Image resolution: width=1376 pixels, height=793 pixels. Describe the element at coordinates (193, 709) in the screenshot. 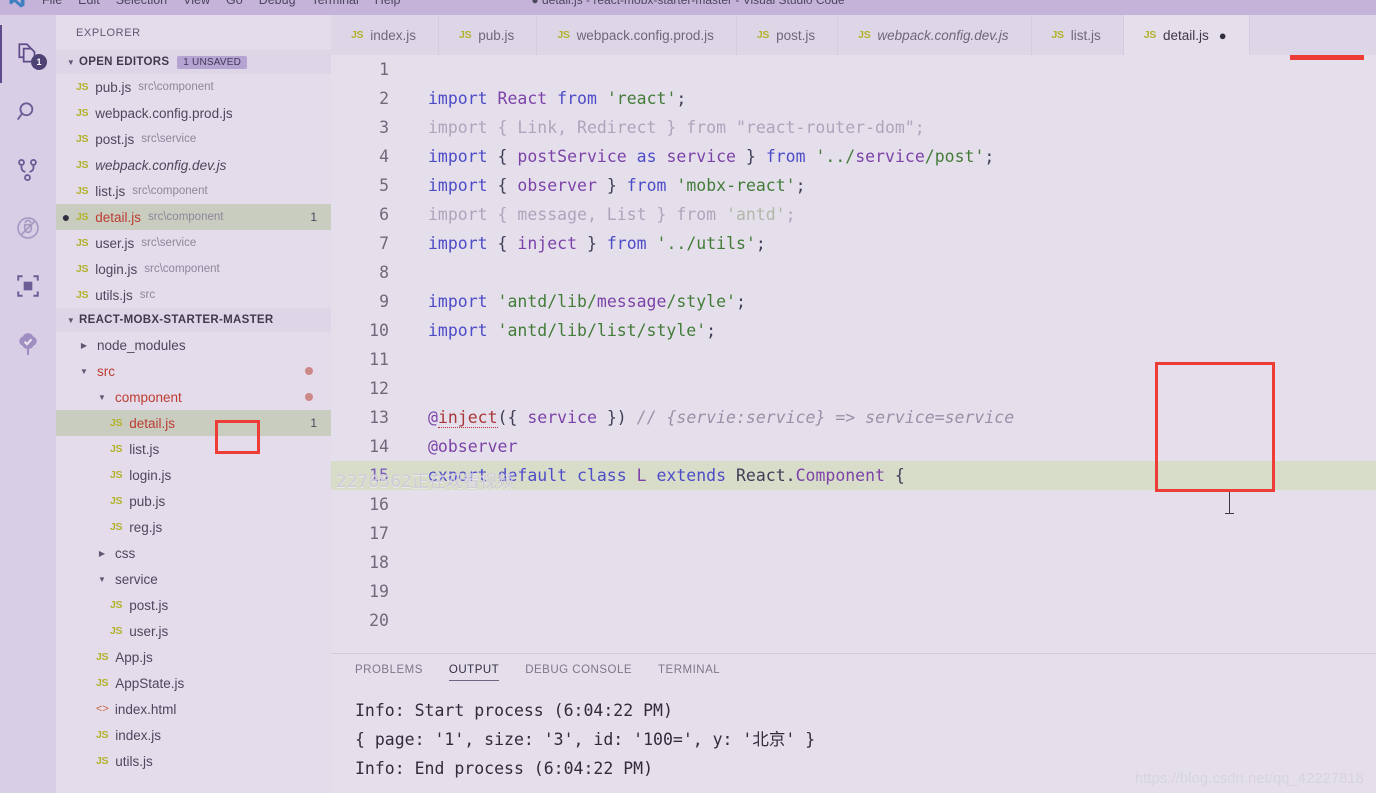

I see `tree-file-row: <> index.html` at that location.